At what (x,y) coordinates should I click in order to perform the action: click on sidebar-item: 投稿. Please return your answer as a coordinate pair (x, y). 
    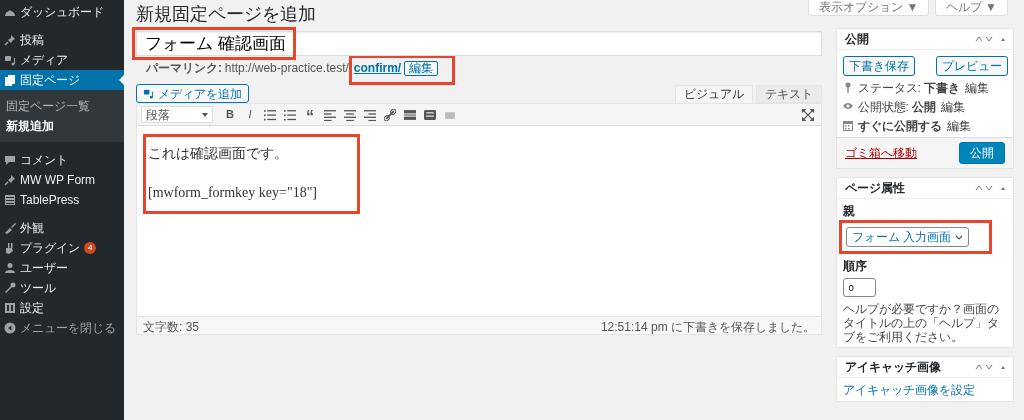
    Looking at the image, I should click on (62, 40).